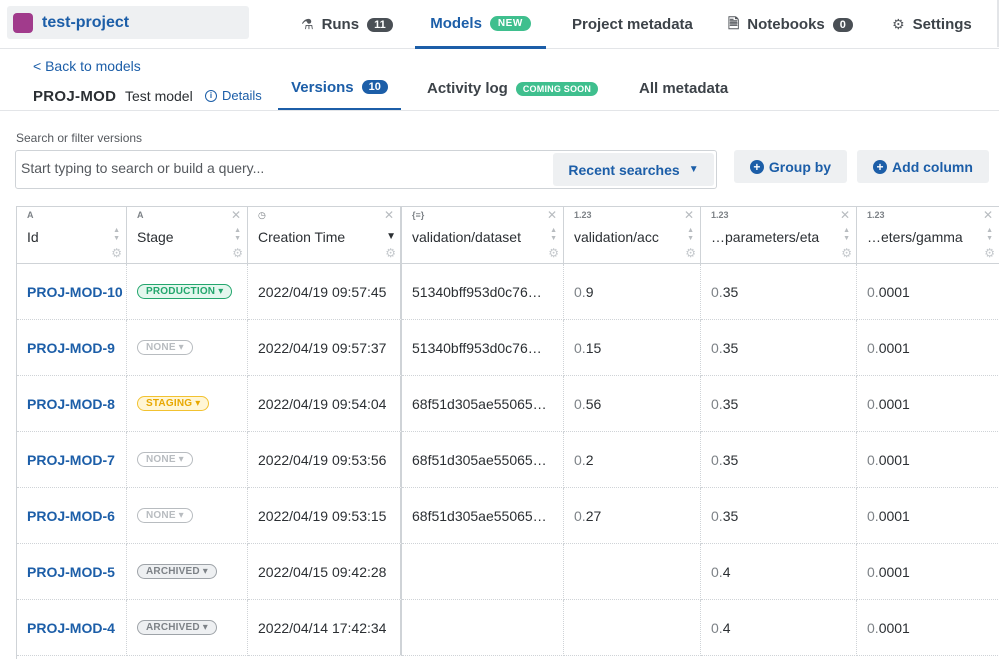 The image size is (999, 659). I want to click on column-title: validation/acc, so click(616, 237).